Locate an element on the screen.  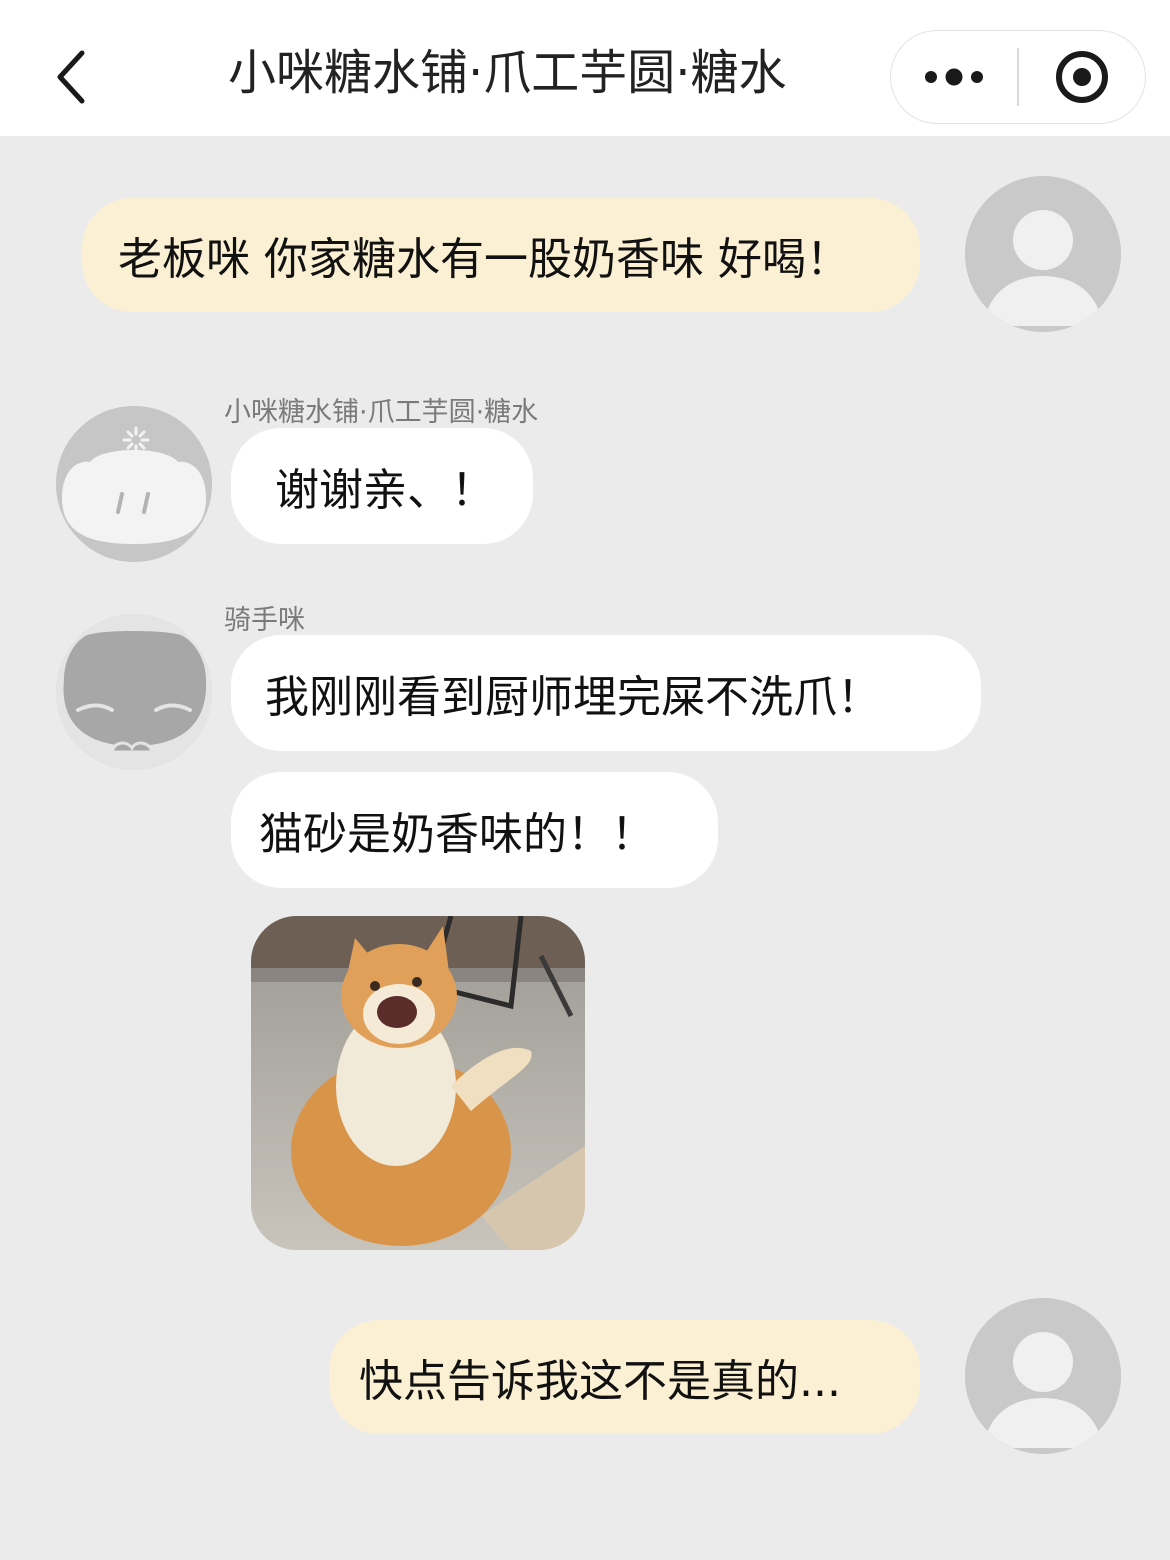
more-button is located at coordinates (954, 77).